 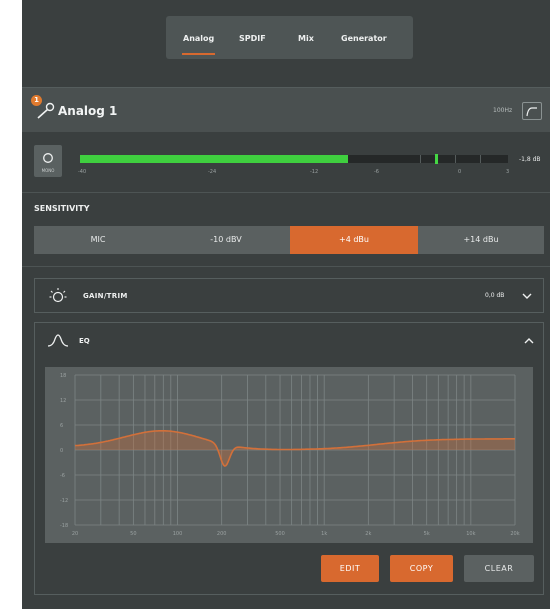 I want to click on tab-generator: Generator, so click(x=364, y=38).